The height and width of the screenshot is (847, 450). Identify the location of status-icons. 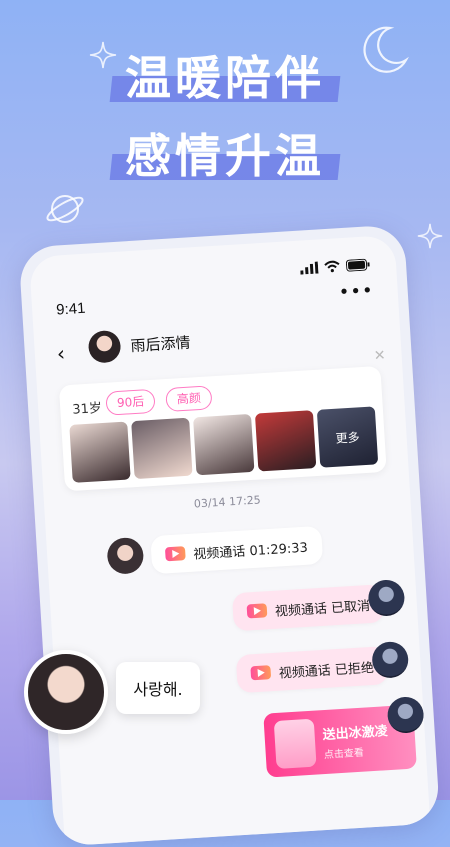
(335, 266).